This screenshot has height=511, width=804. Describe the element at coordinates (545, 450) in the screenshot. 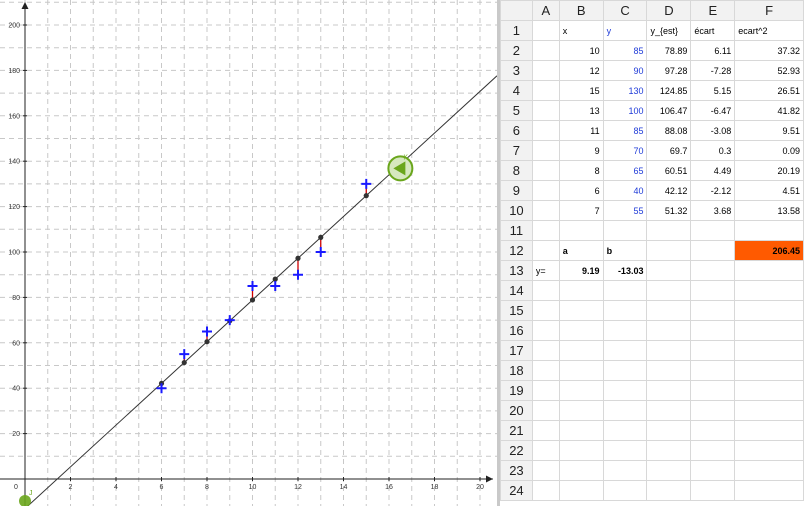

I see `cell-a22` at that location.